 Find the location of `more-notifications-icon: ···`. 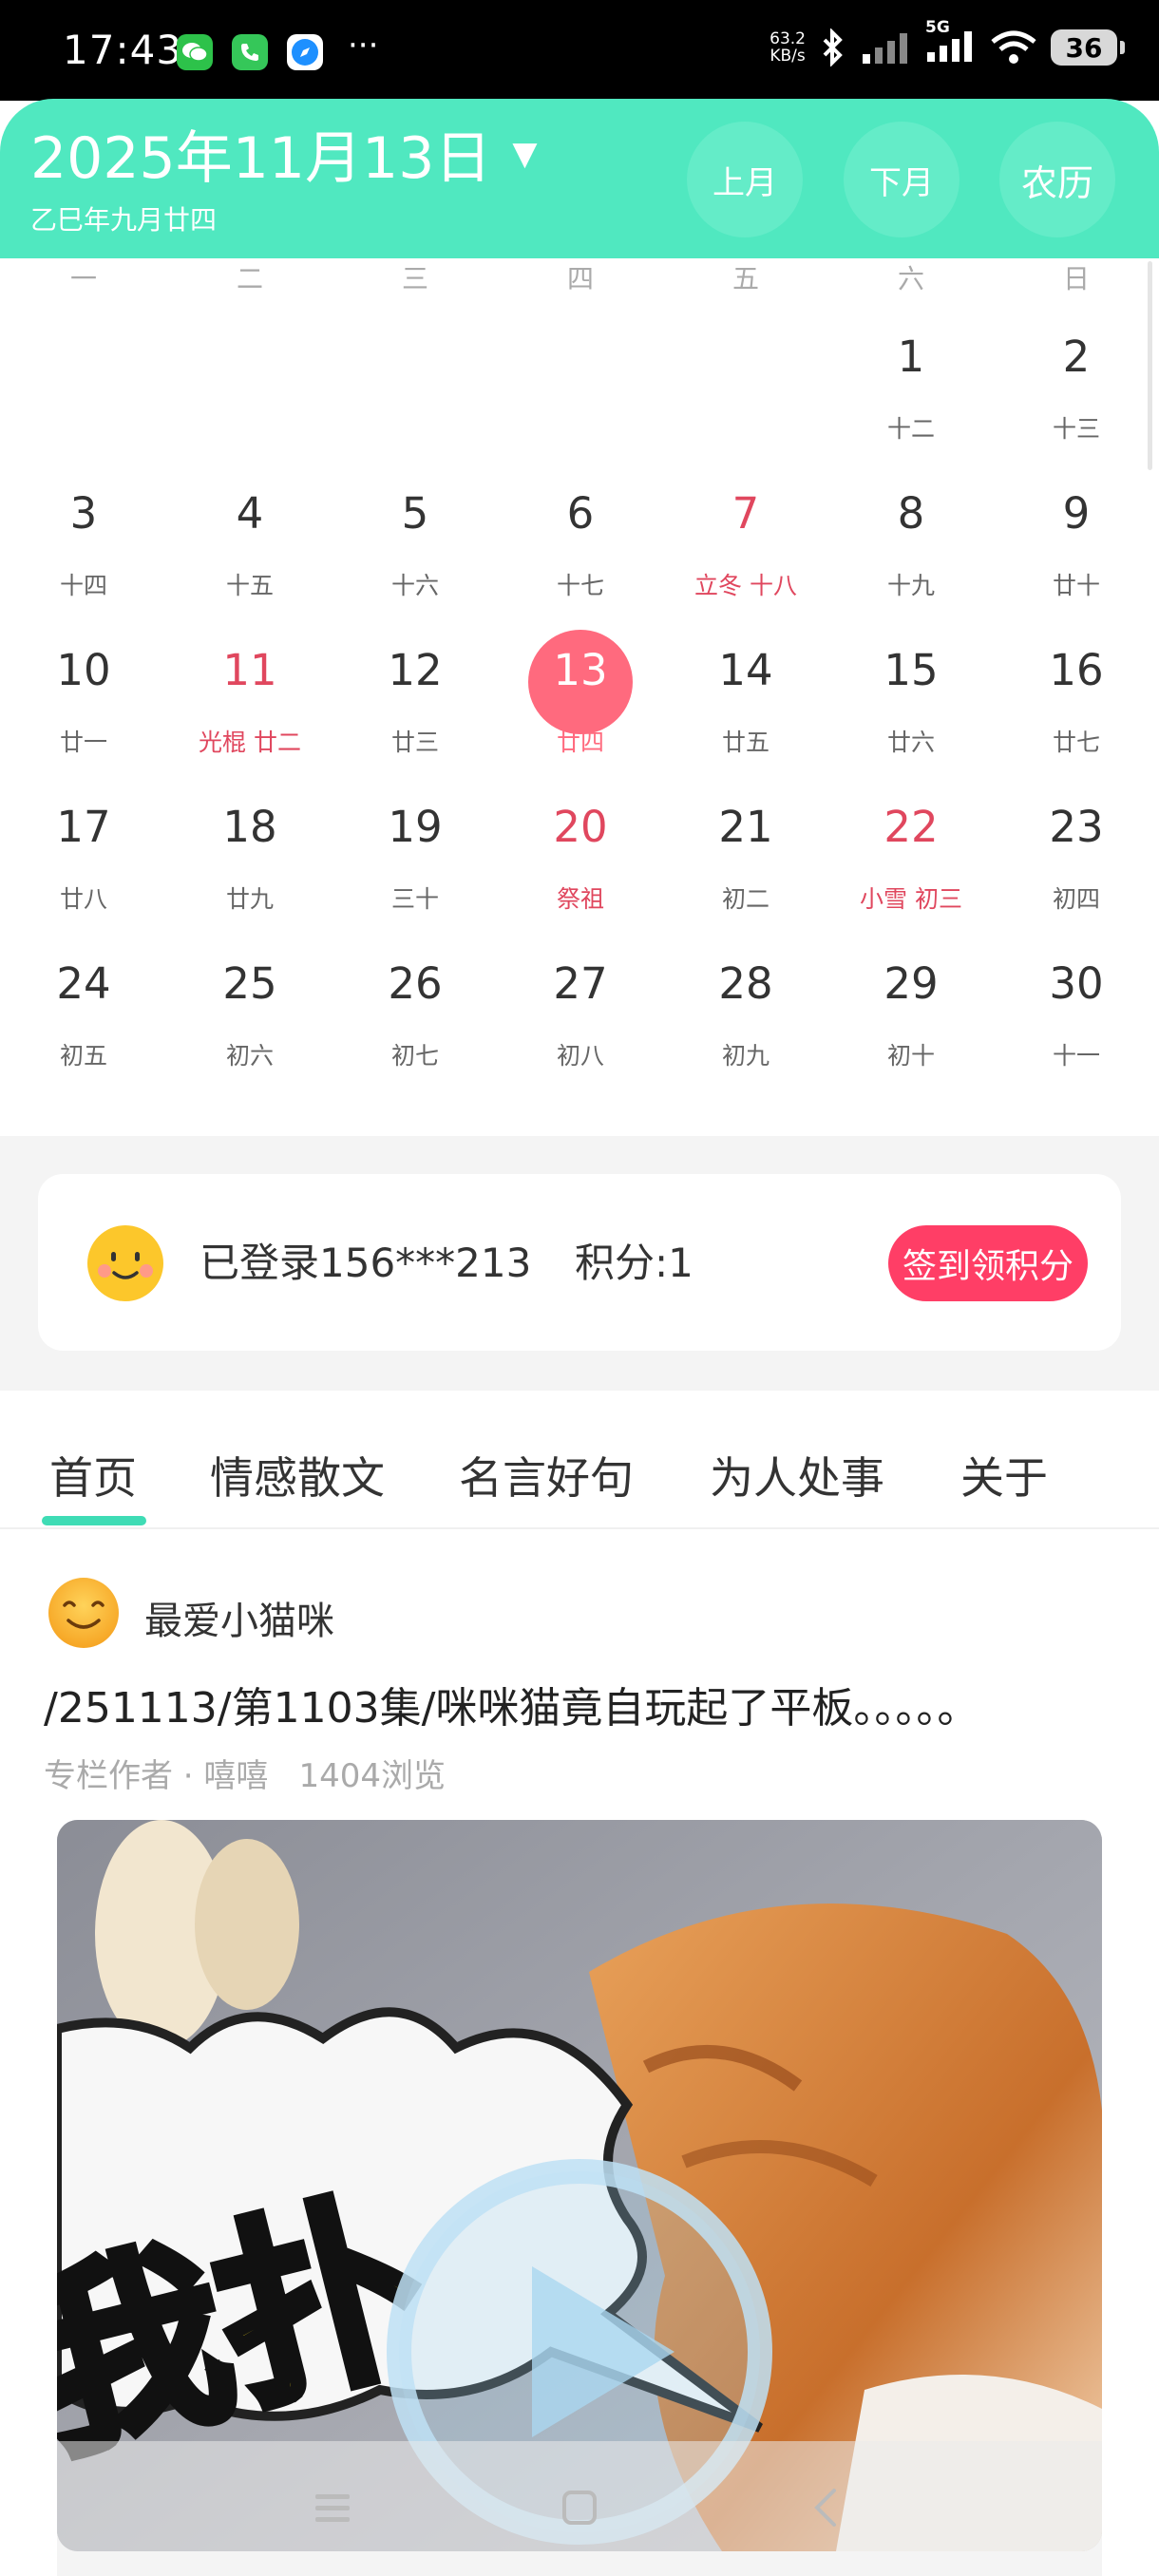

more-notifications-icon: ··· is located at coordinates (363, 46).